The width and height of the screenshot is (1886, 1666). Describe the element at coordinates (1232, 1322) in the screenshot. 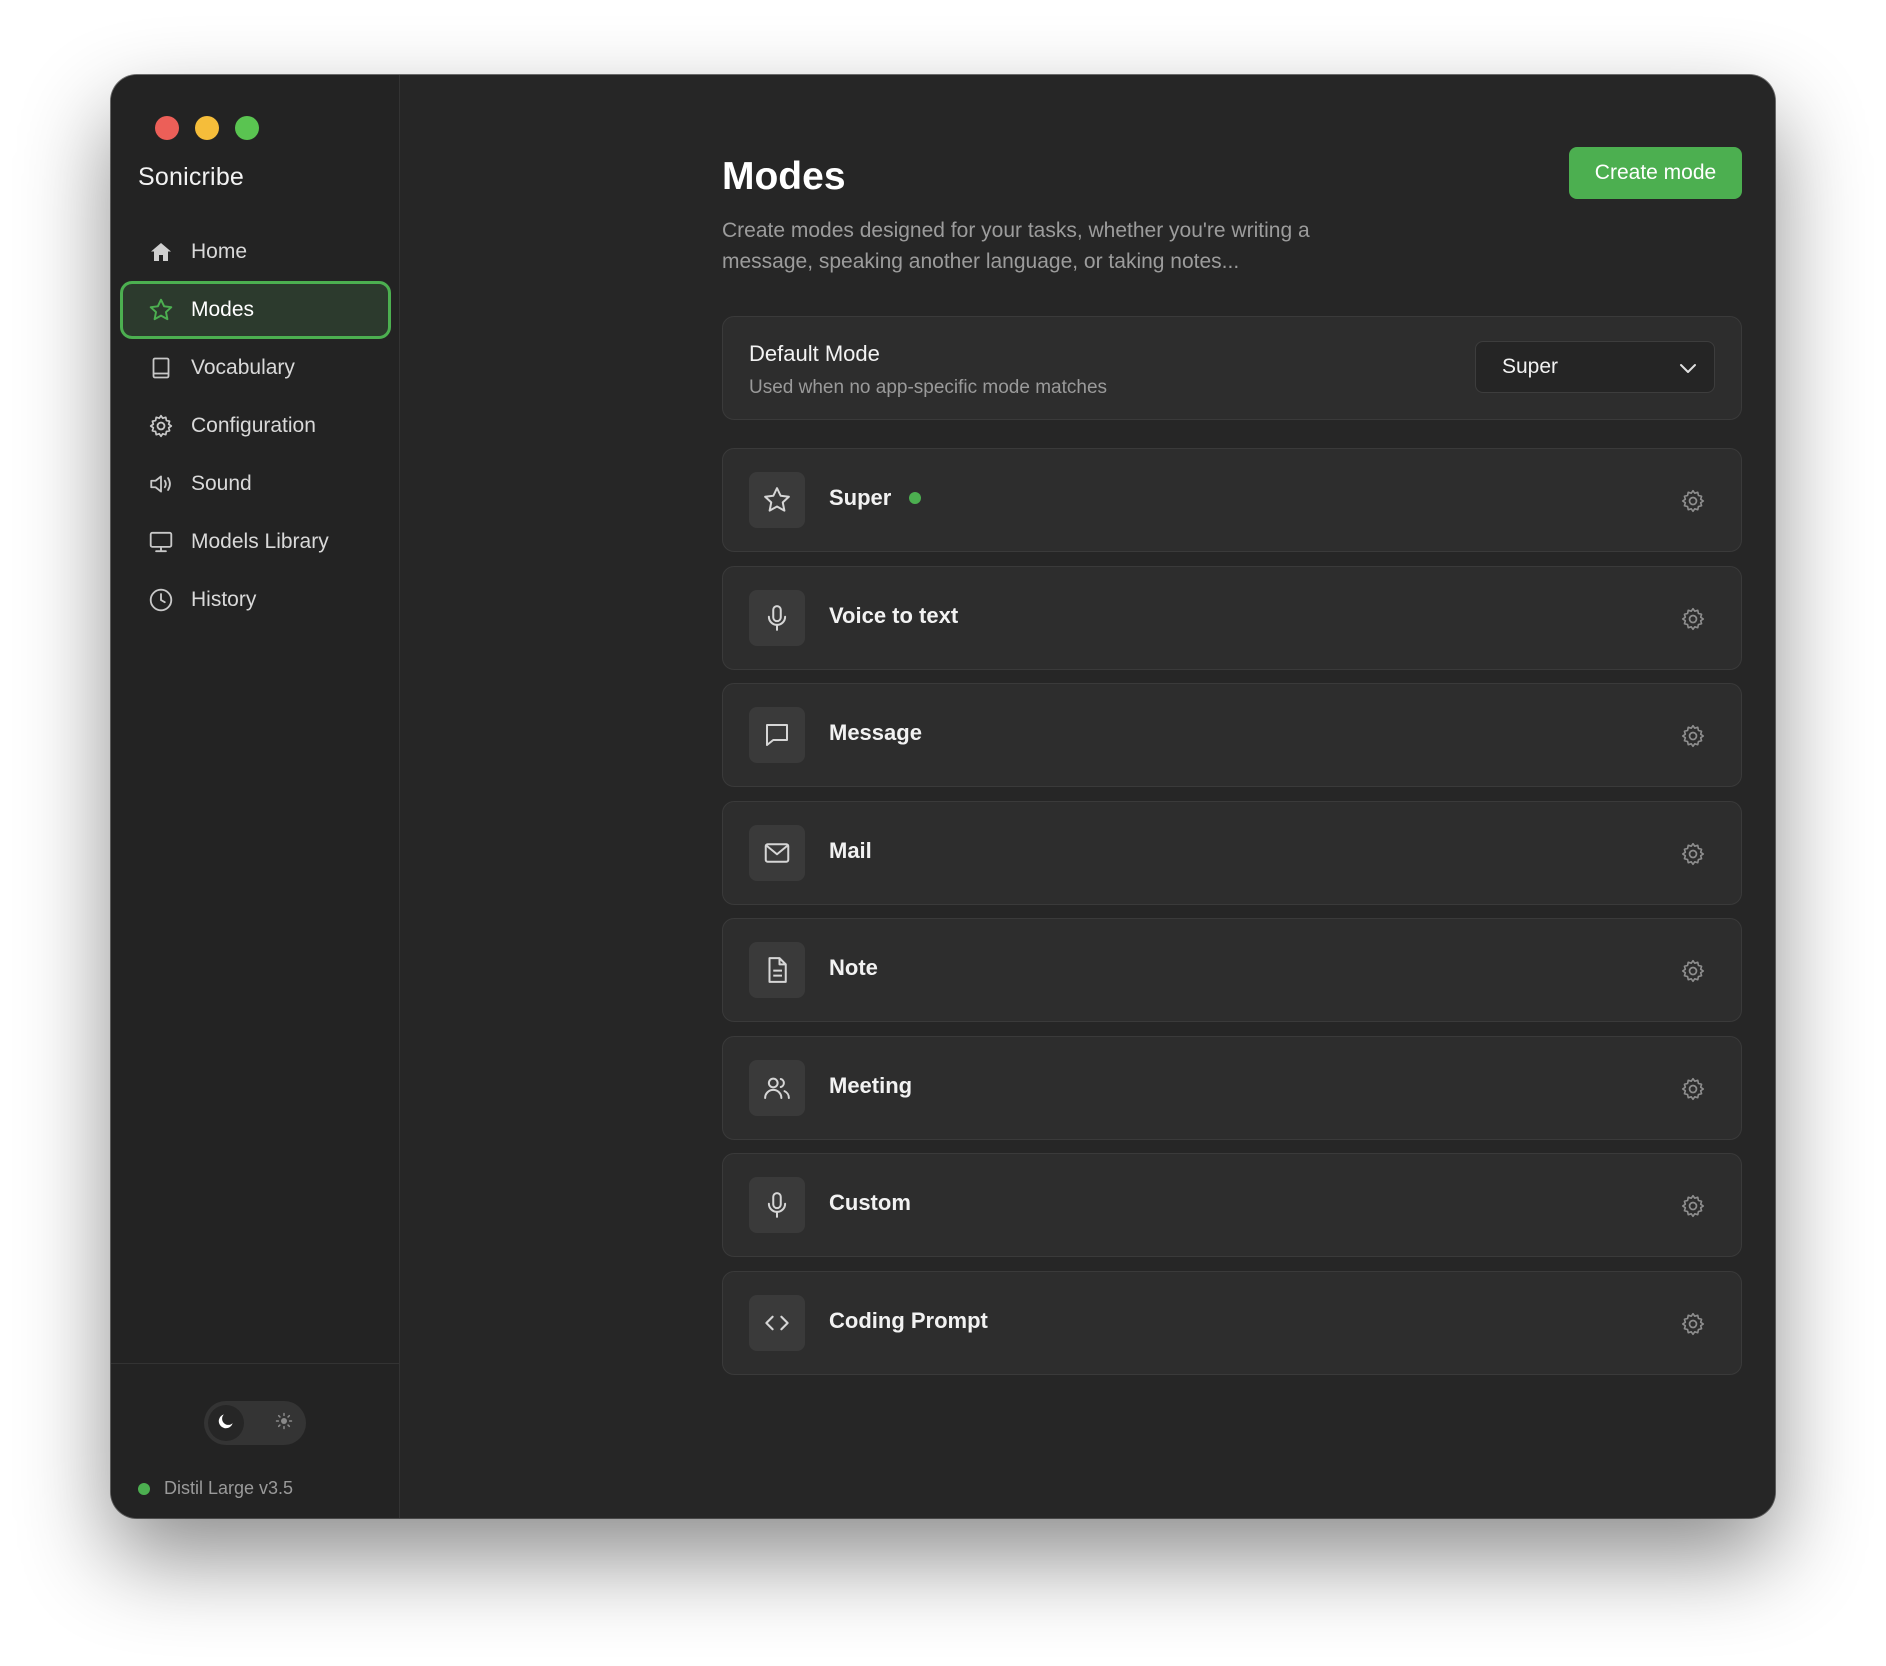

I see `mode-row-coding-prompt: Coding Prompt` at that location.